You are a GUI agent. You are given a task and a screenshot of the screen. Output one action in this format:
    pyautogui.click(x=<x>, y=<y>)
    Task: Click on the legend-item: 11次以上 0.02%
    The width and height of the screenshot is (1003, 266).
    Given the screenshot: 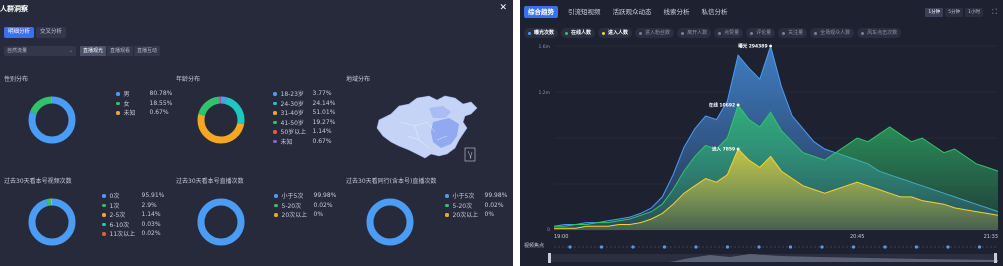 What is the action you would take?
    pyautogui.click(x=133, y=234)
    